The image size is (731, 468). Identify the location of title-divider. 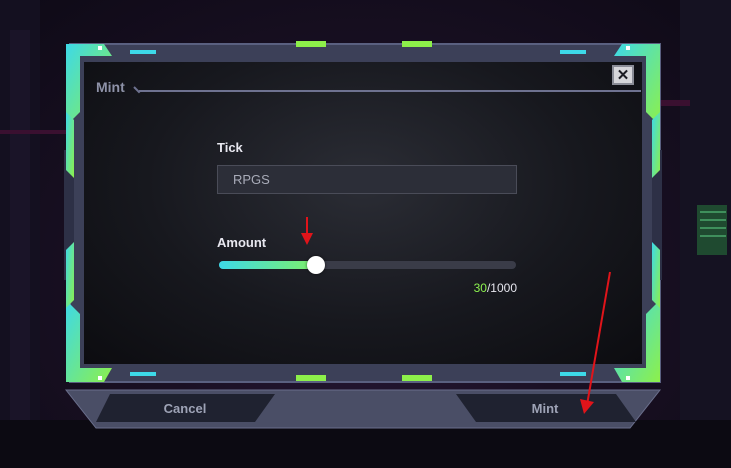
(390, 91).